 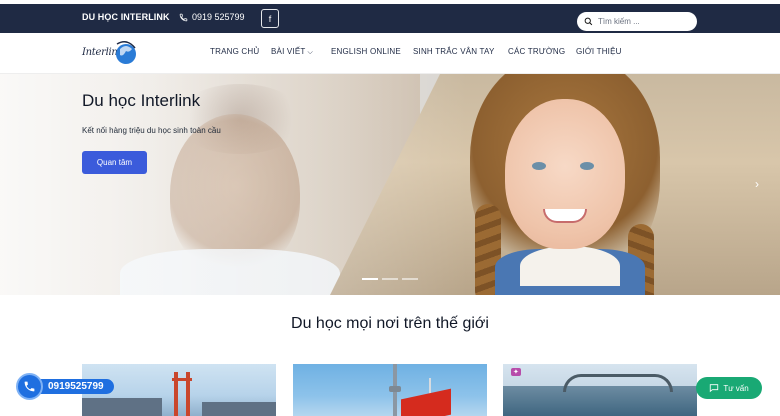 I want to click on destination-card-australia: ✦, so click(x=600, y=390).